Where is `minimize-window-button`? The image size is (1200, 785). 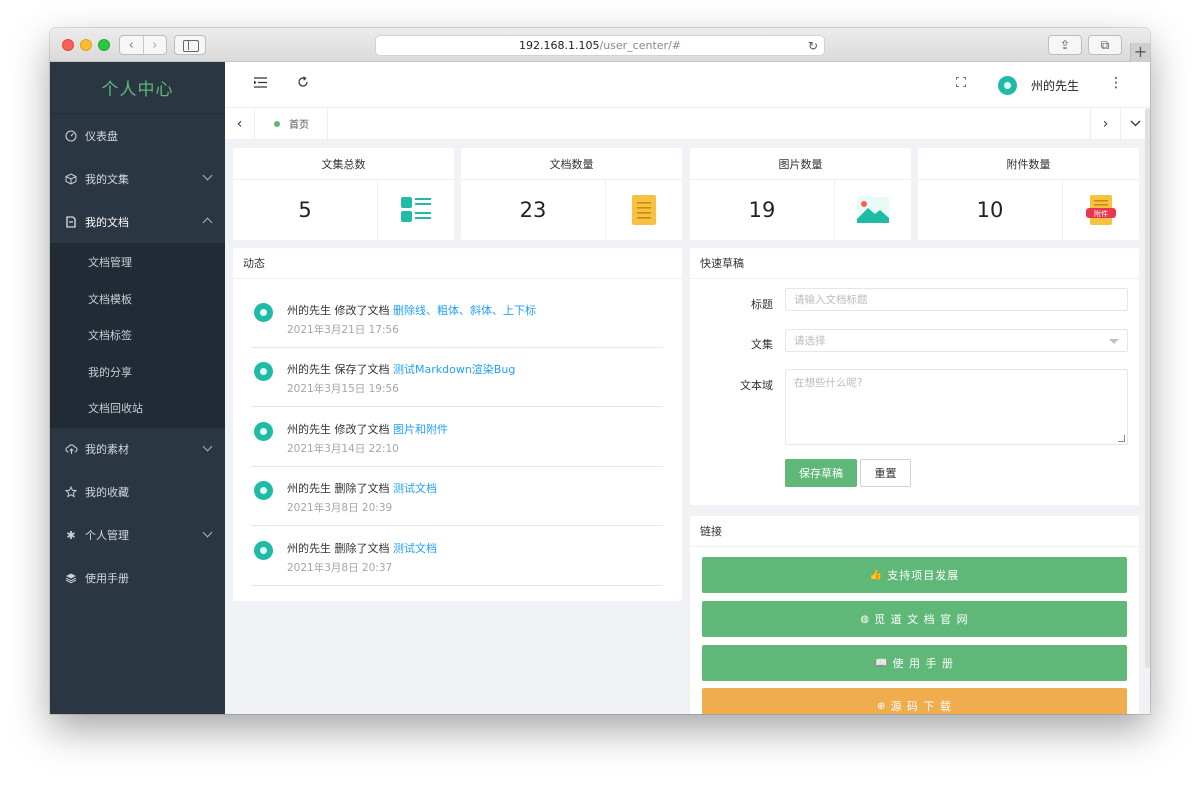 minimize-window-button is located at coordinates (86, 45).